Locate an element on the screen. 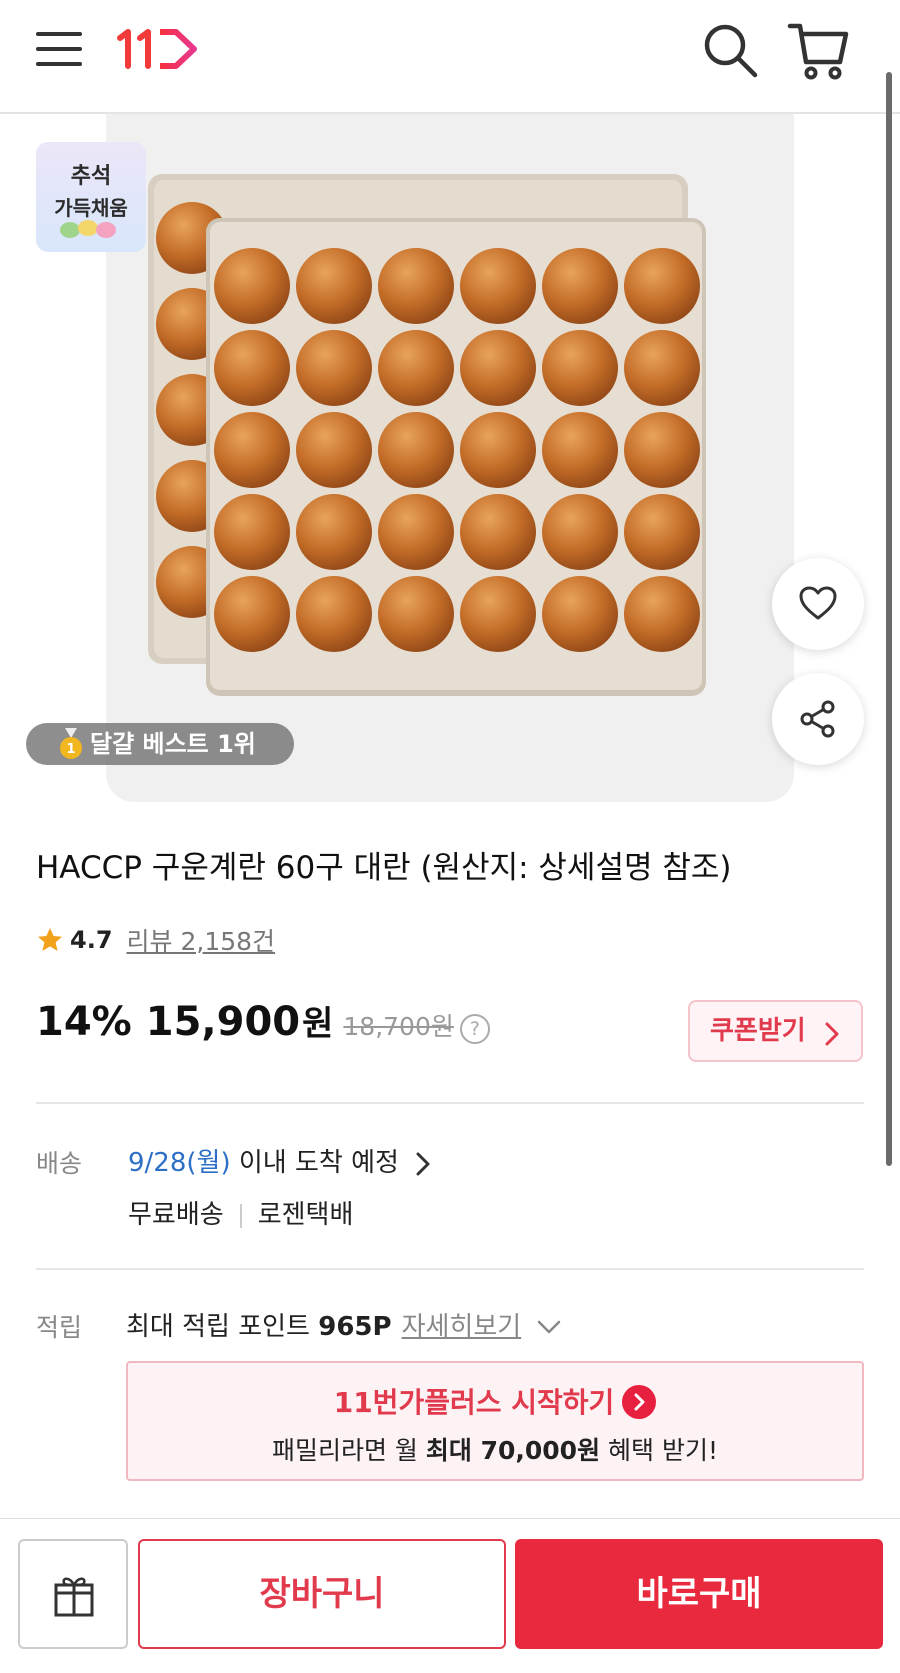 This screenshot has width=900, height=1673. best-seller-badge: 1 달걀 베스트 1위 is located at coordinates (160, 744).